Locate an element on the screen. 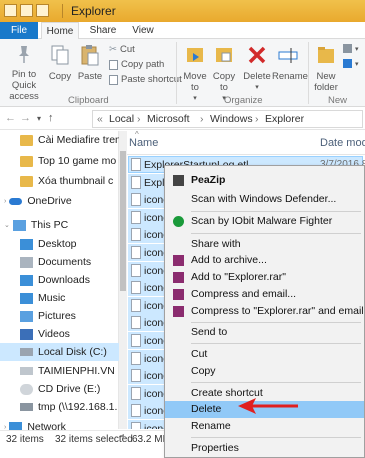  nav-item-cd-drive: CD Drive (E:) is located at coordinates (59, 389).